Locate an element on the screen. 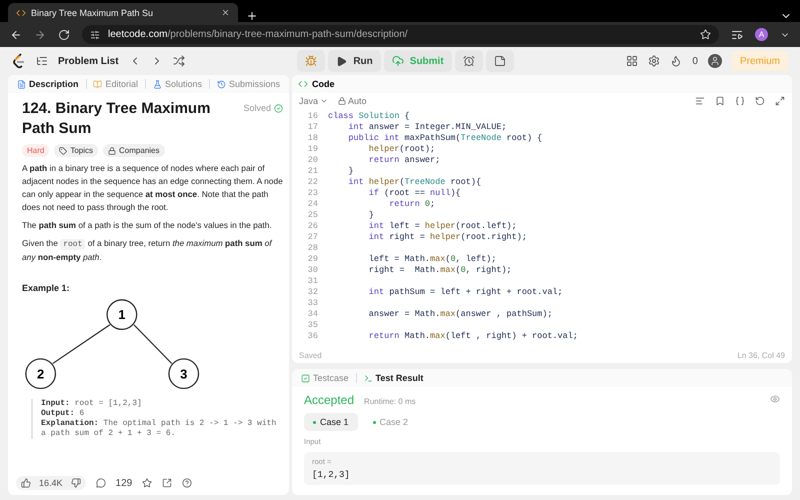  bookmark-star-icon is located at coordinates (705, 34).